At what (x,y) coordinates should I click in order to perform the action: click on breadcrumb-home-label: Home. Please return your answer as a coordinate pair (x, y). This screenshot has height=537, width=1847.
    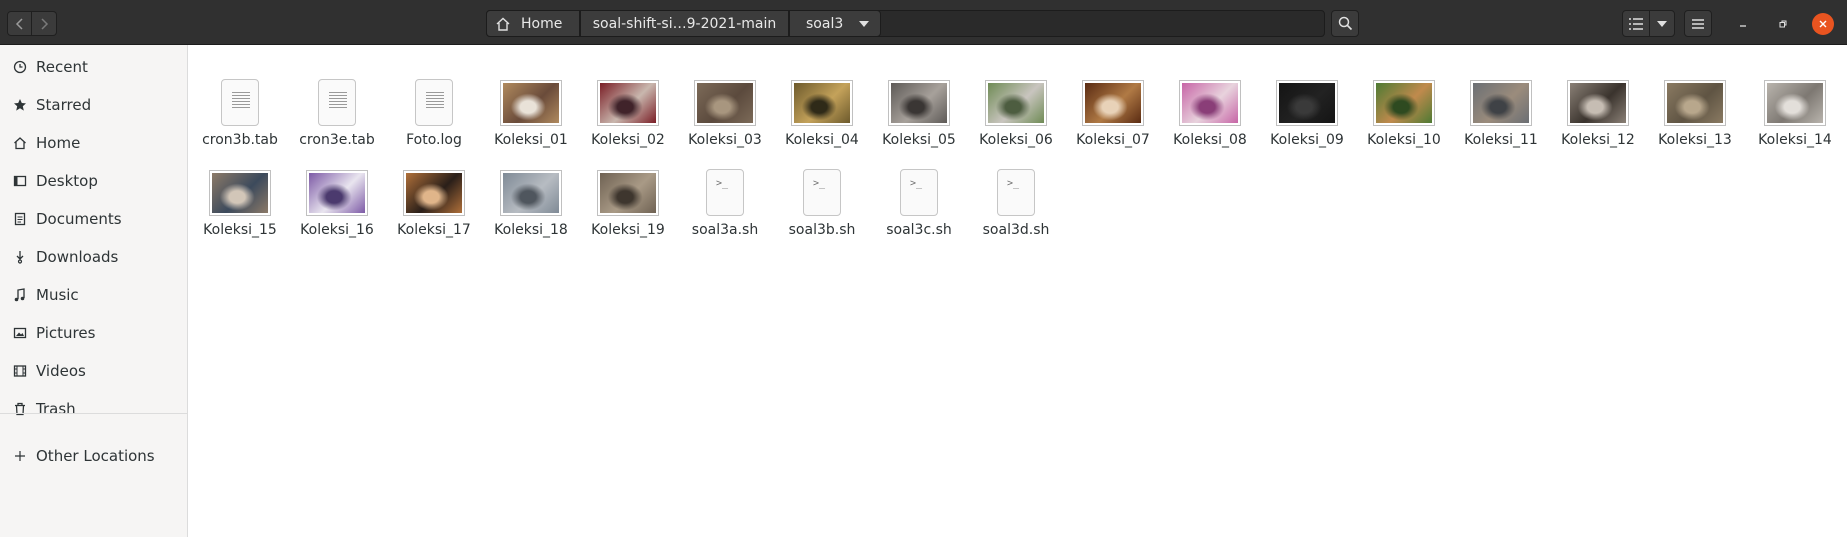
    Looking at the image, I should click on (542, 23).